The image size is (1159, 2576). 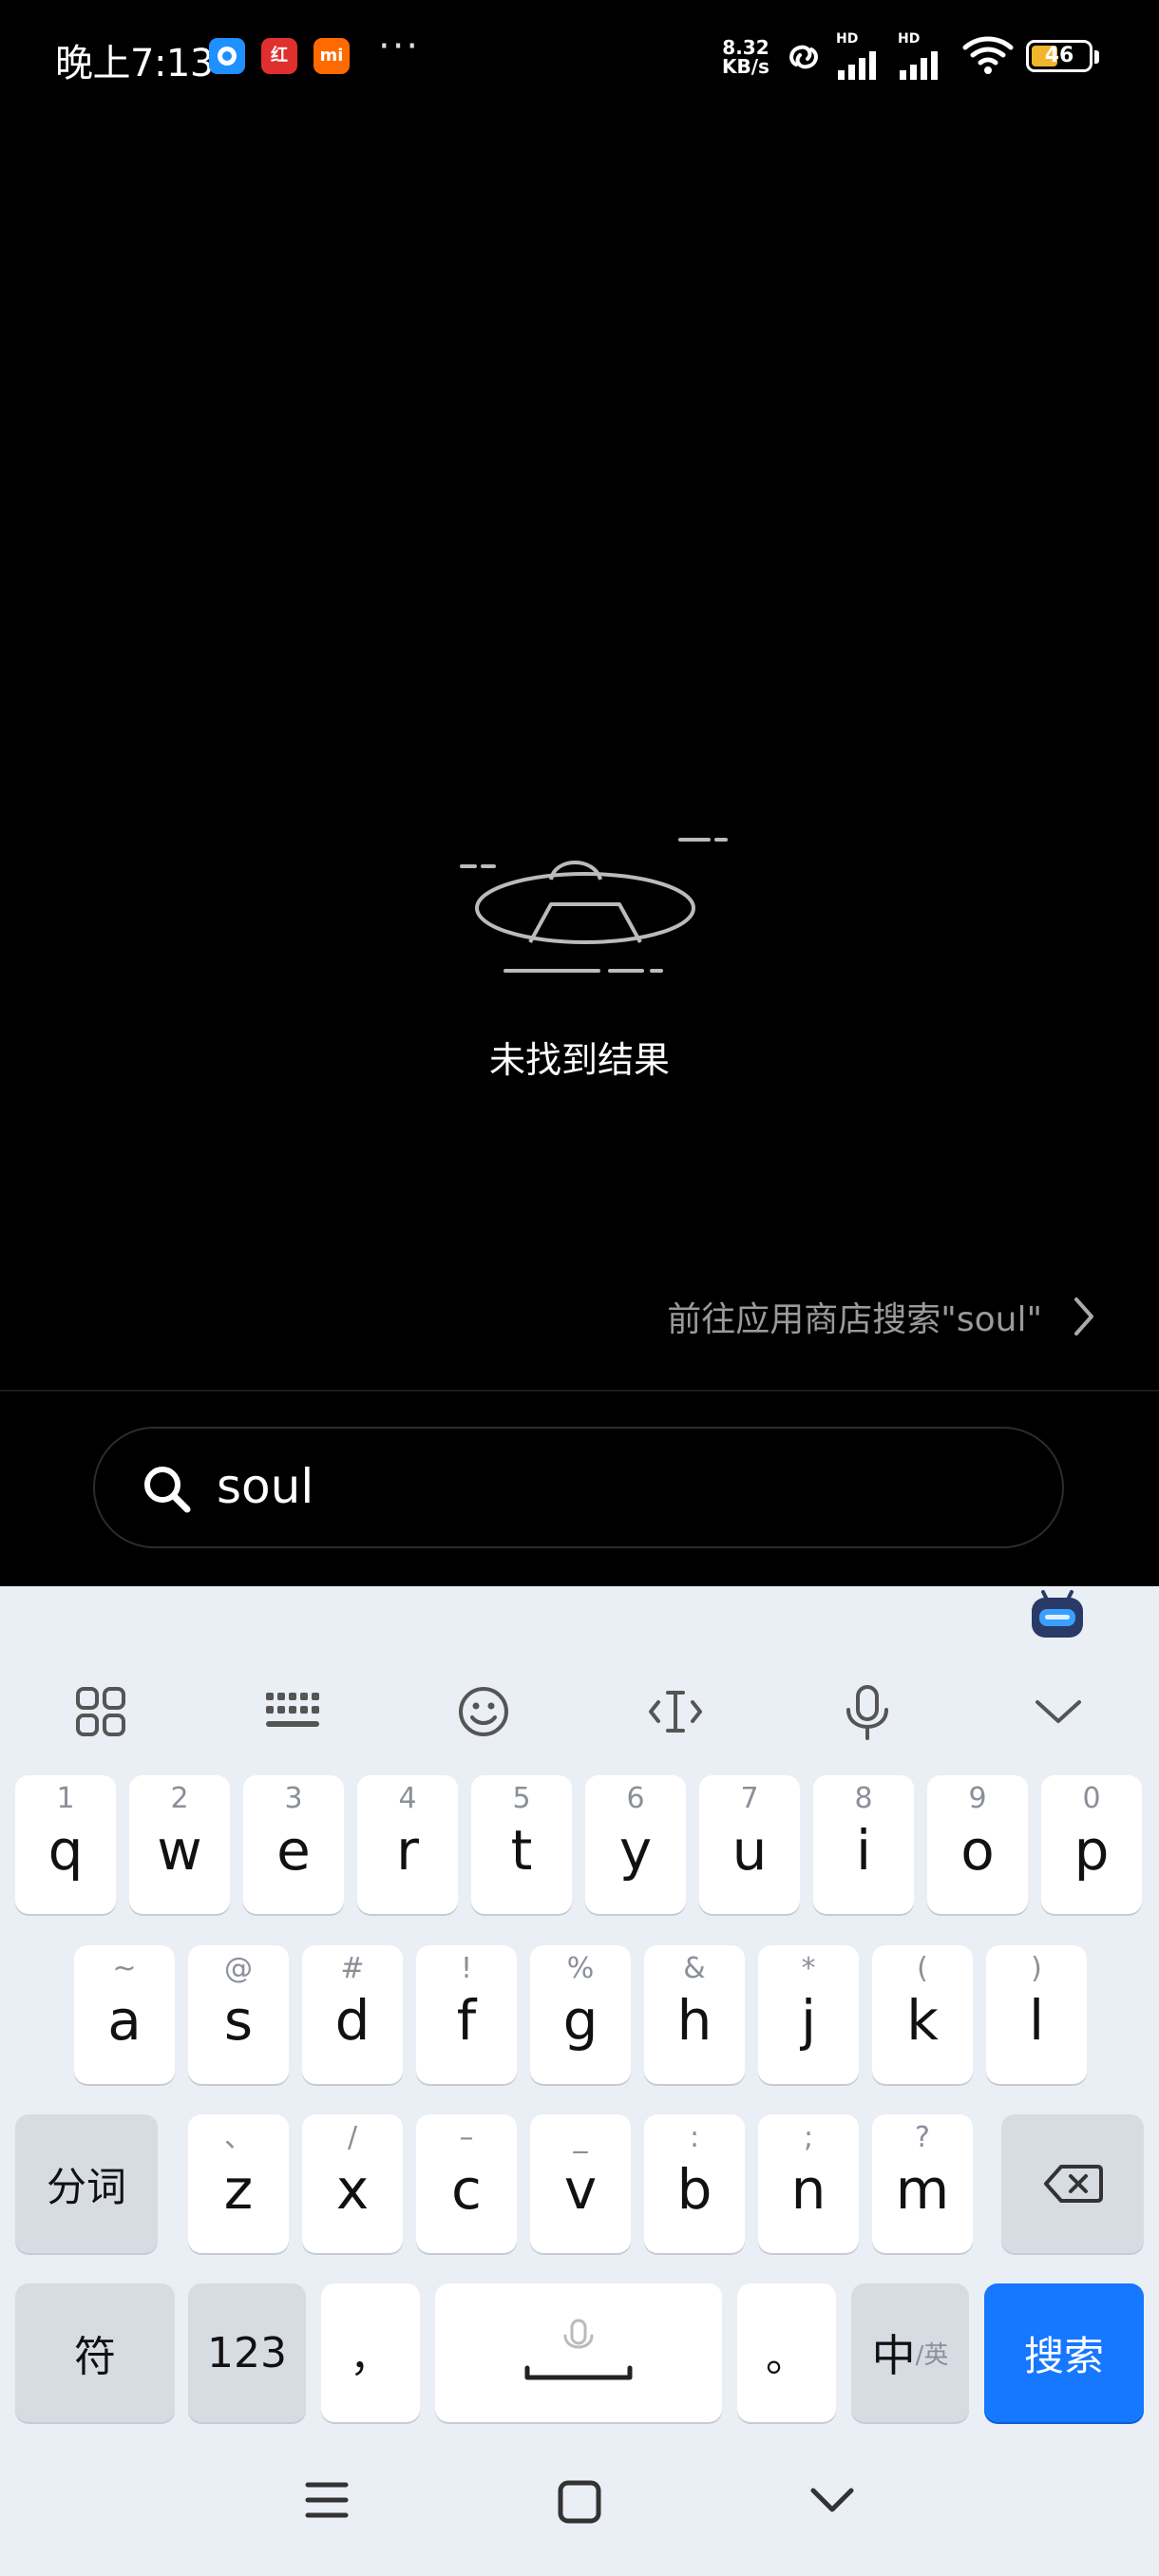 What do you see at coordinates (832, 2500) in the screenshot?
I see `back-nav-icon` at bounding box center [832, 2500].